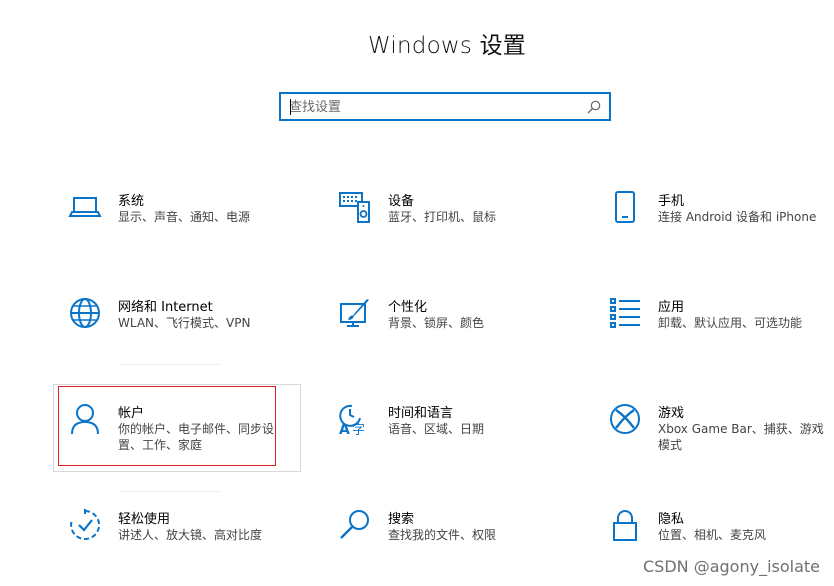  Describe the element at coordinates (358, 429) in the screenshot. I see `svg-text: 字` at that location.